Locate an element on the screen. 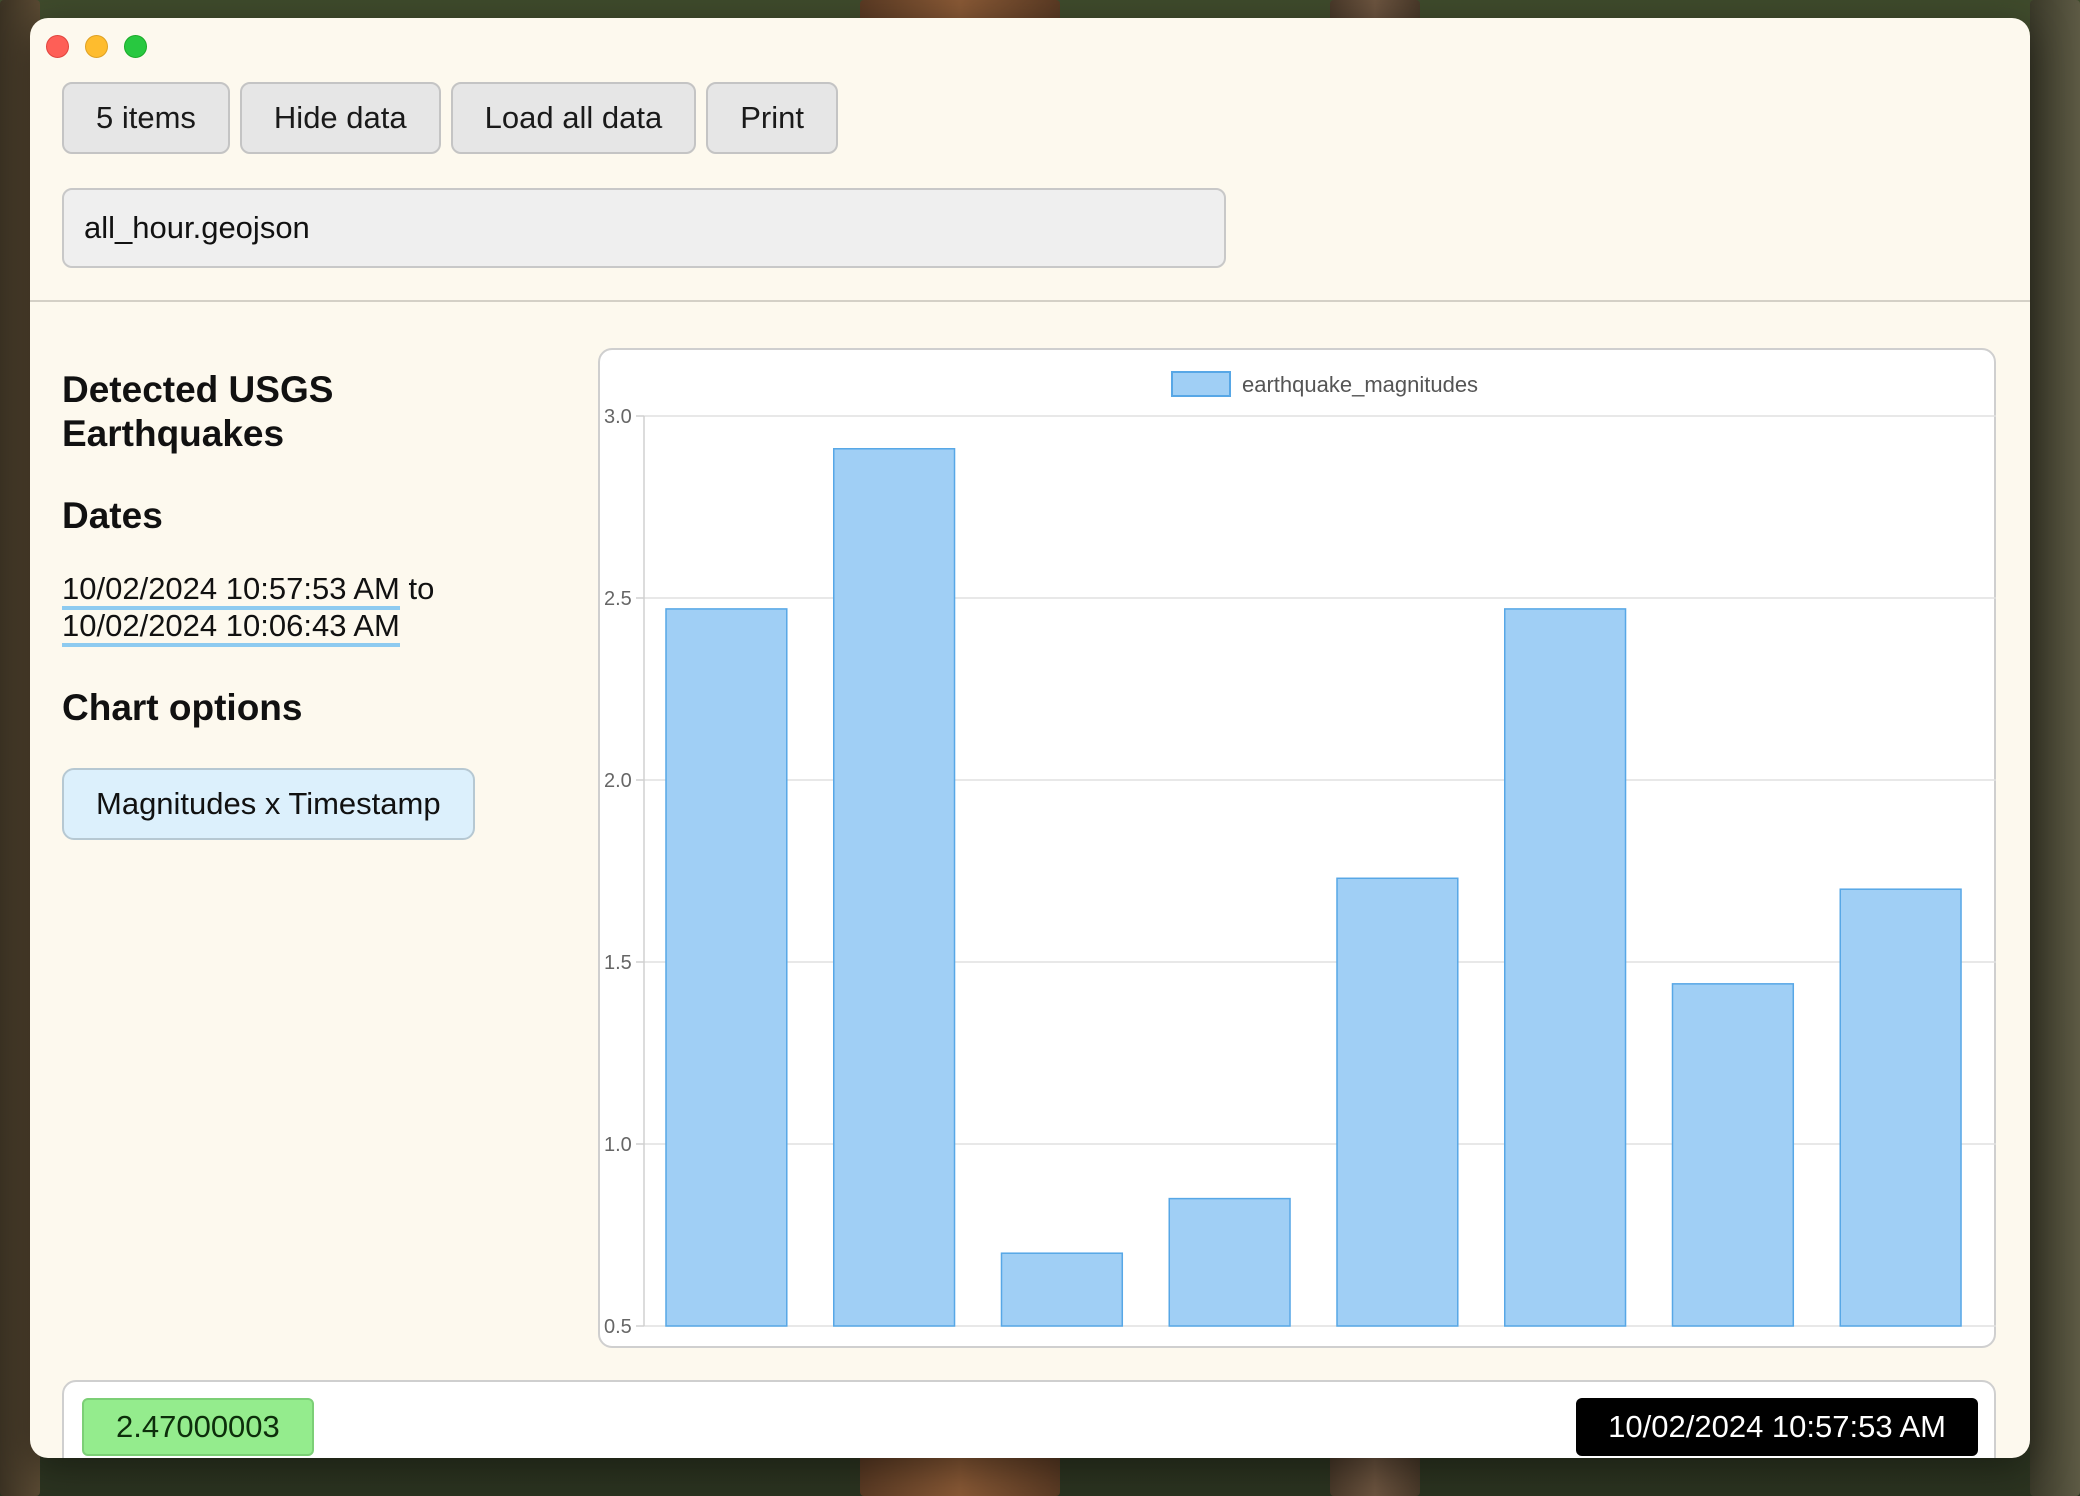 The height and width of the screenshot is (1496, 2080). chart-options-heading: Chart options is located at coordinates (182, 707).